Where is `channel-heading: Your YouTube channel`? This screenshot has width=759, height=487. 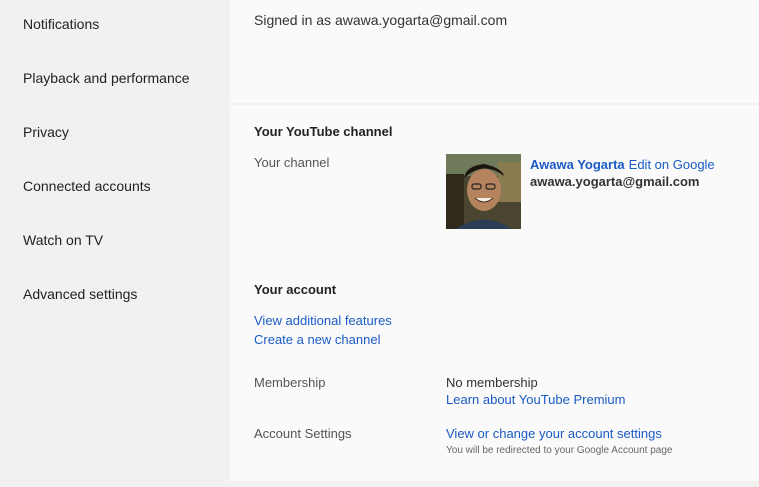
channel-heading: Your YouTube channel is located at coordinates (323, 131).